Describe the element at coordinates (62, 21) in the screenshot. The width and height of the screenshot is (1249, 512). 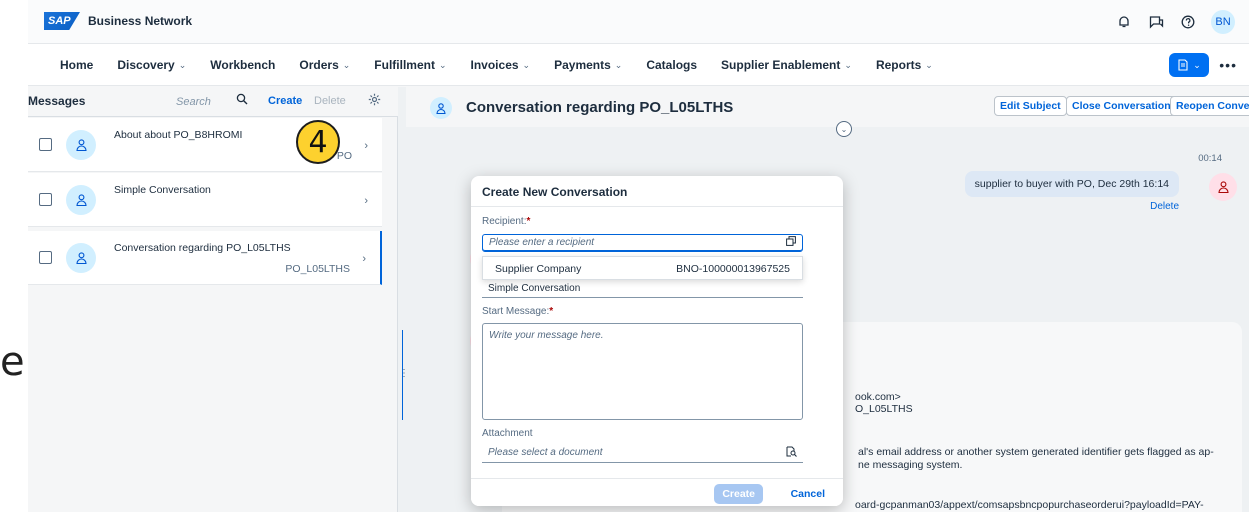
I see `sap-logo: SAP` at that location.